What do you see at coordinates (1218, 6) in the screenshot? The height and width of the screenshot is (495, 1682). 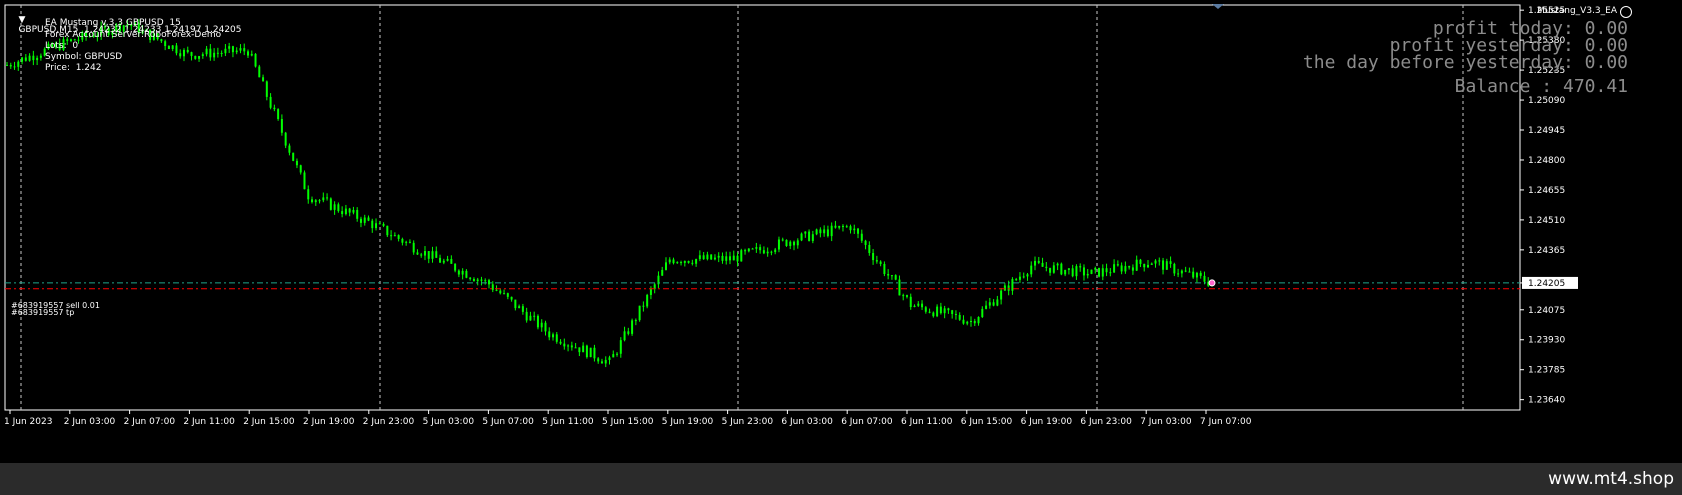 I see `chart-shift-marker` at bounding box center [1218, 6].